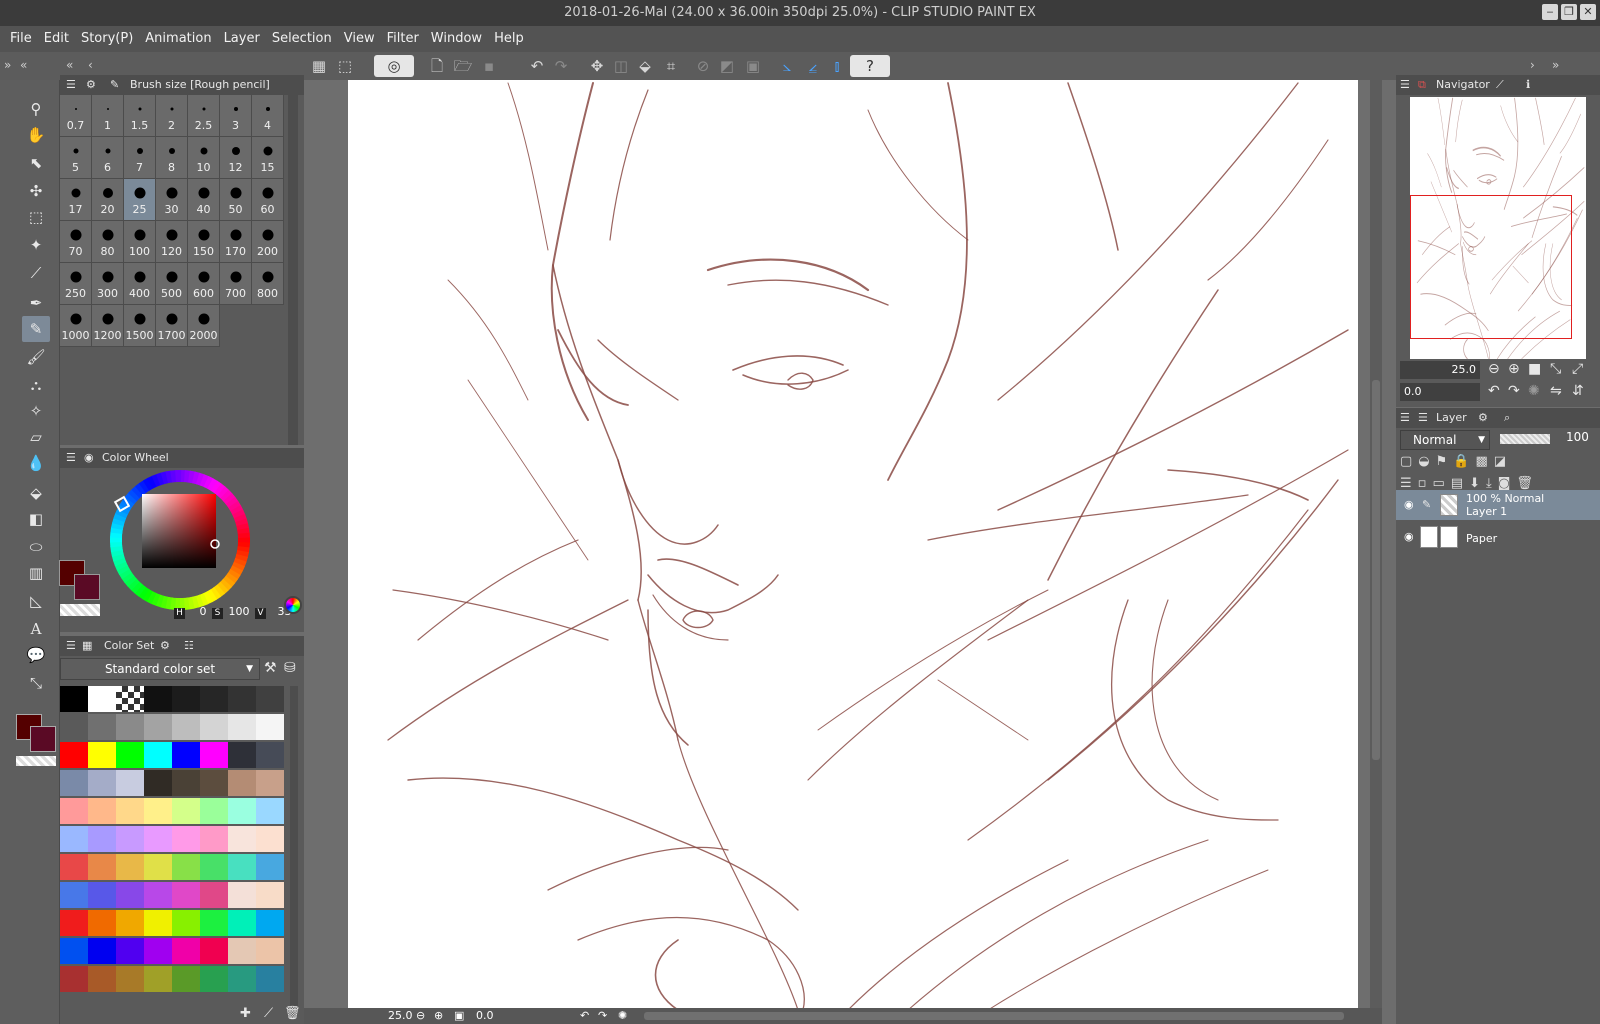 This screenshot has width=1600, height=1024. What do you see at coordinates (1556, 391) in the screenshot?
I see `flip-horizontal-icon: ⇋` at bounding box center [1556, 391].